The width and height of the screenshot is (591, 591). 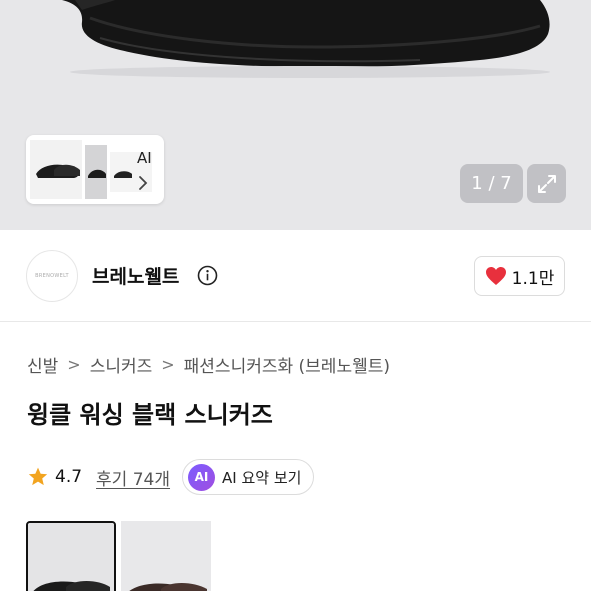 I want to click on ai-card-label: AI, so click(x=144, y=158).